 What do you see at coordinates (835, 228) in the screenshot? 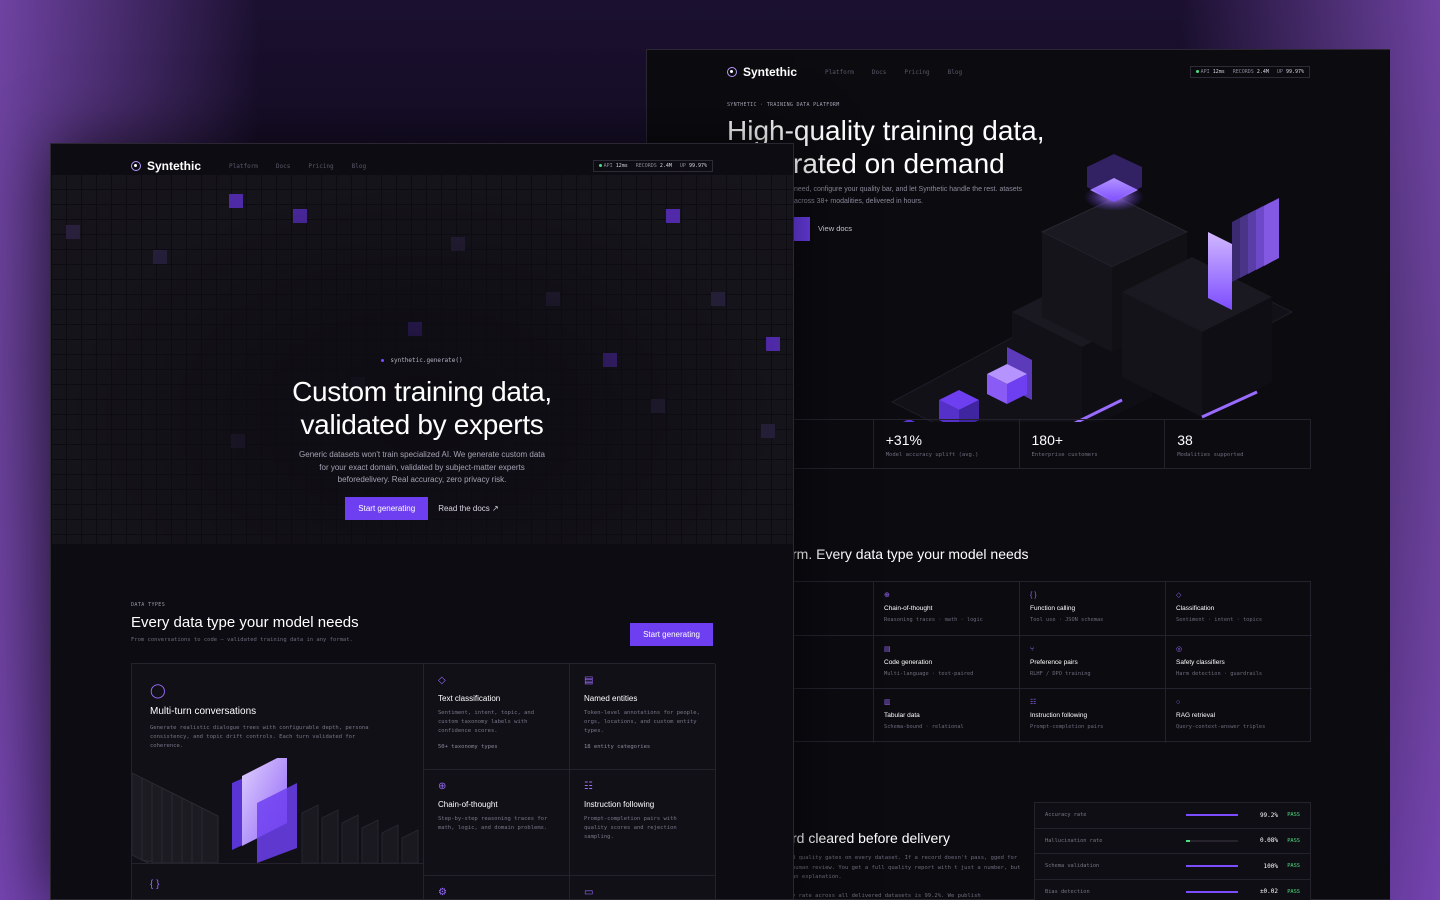
I see `view-docs-link: View docs` at bounding box center [835, 228].